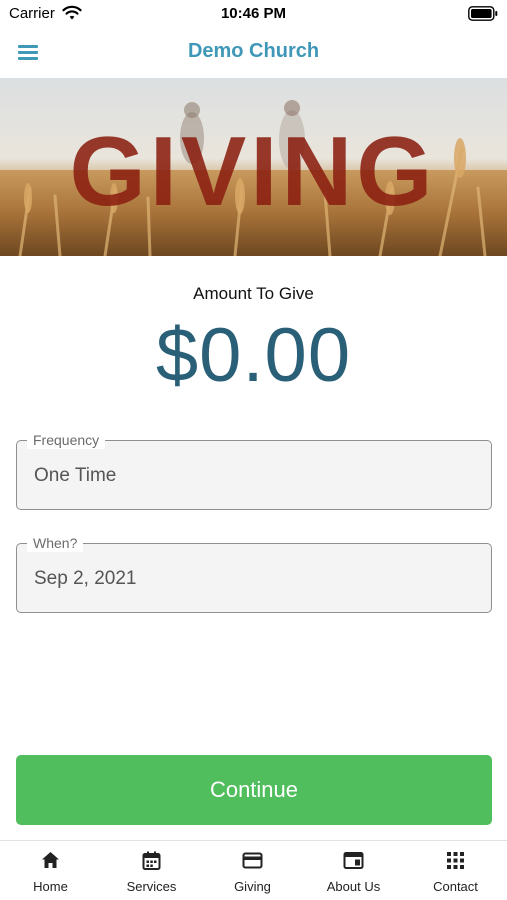 The image size is (507, 900). I want to click on tab-services-label: Services, so click(151, 886).